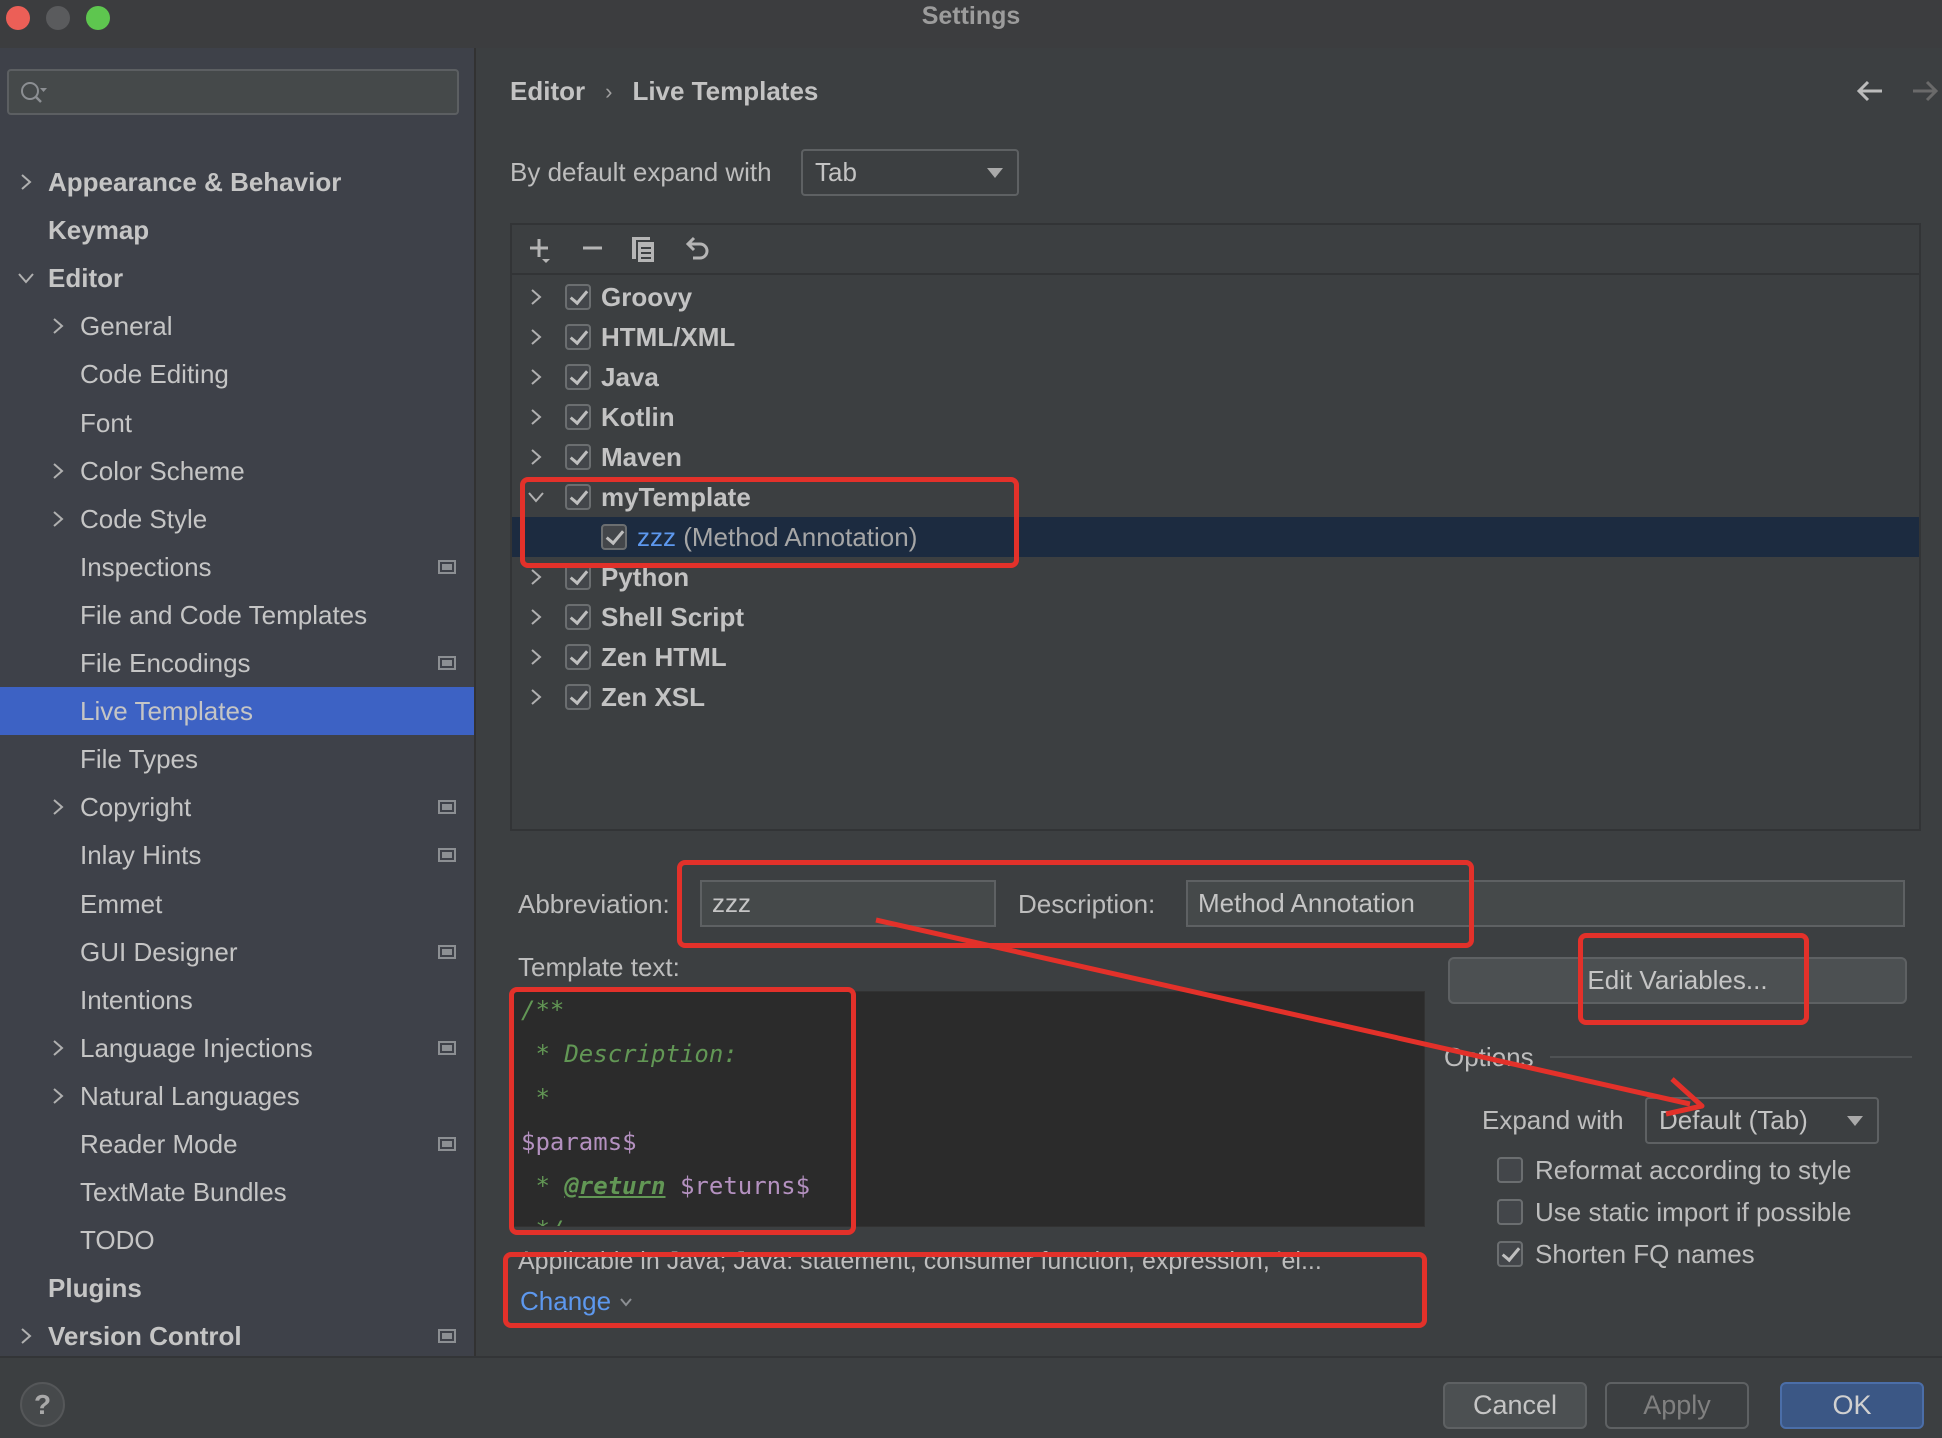 This screenshot has height=1438, width=1942. Describe the element at coordinates (237, 423) in the screenshot. I see `sidebar-item: Font` at that location.